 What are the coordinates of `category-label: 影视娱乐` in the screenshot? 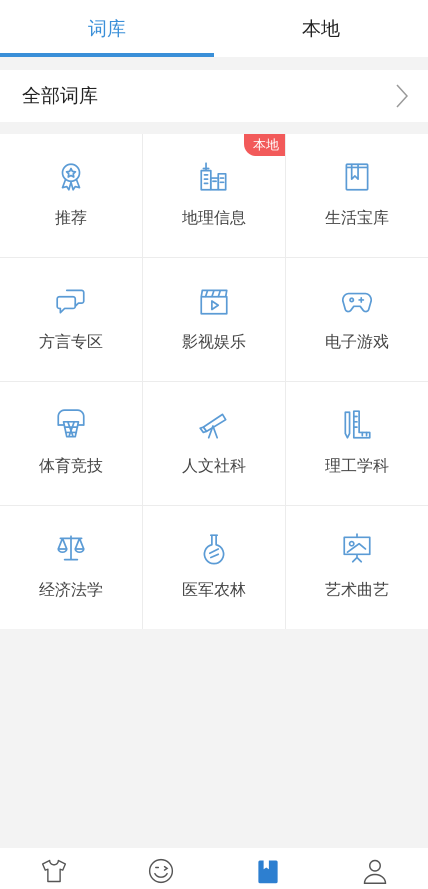 It's located at (214, 342).